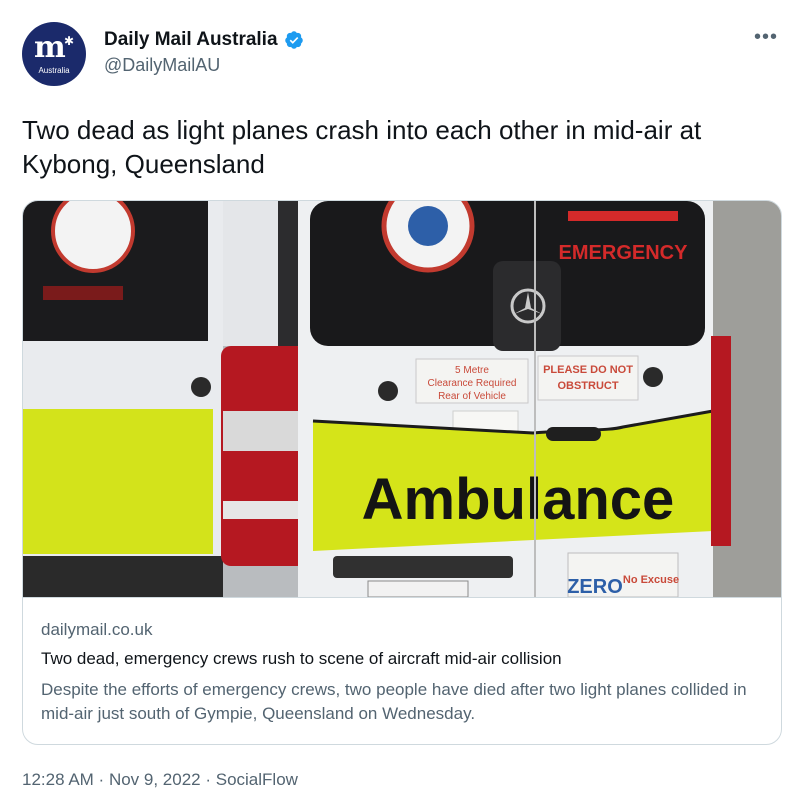  I want to click on clearance-line-1: 5 Metre, so click(472, 370).